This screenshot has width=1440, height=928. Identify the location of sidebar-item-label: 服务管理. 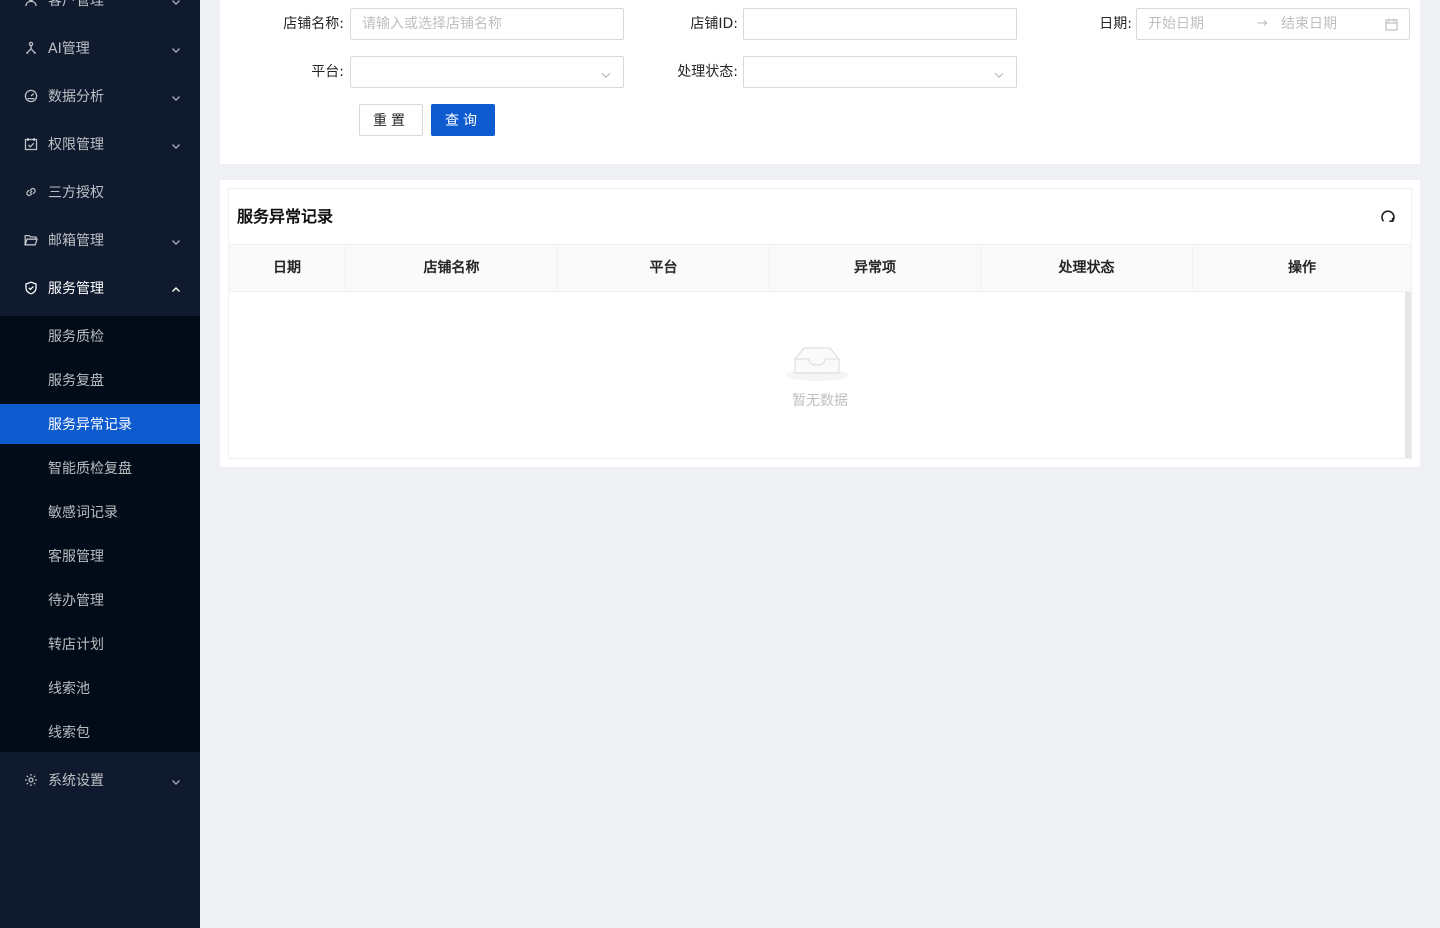
(76, 289).